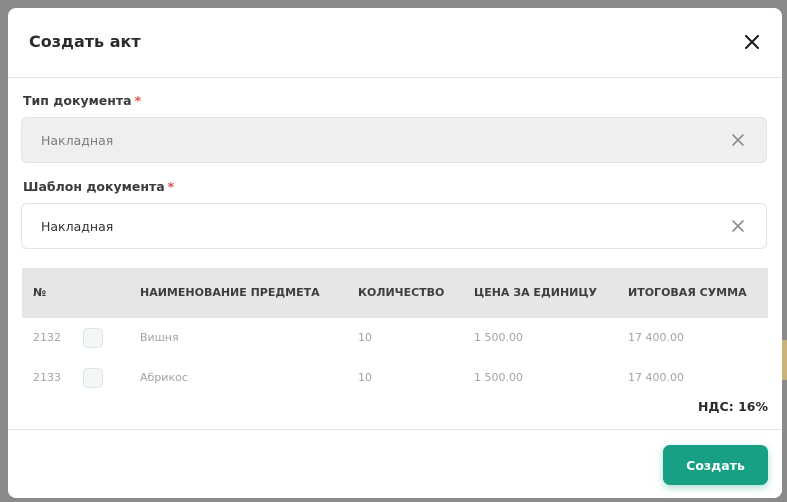 The width and height of the screenshot is (787, 502). Describe the element at coordinates (715, 465) in the screenshot. I see `create-button: Создать` at that location.